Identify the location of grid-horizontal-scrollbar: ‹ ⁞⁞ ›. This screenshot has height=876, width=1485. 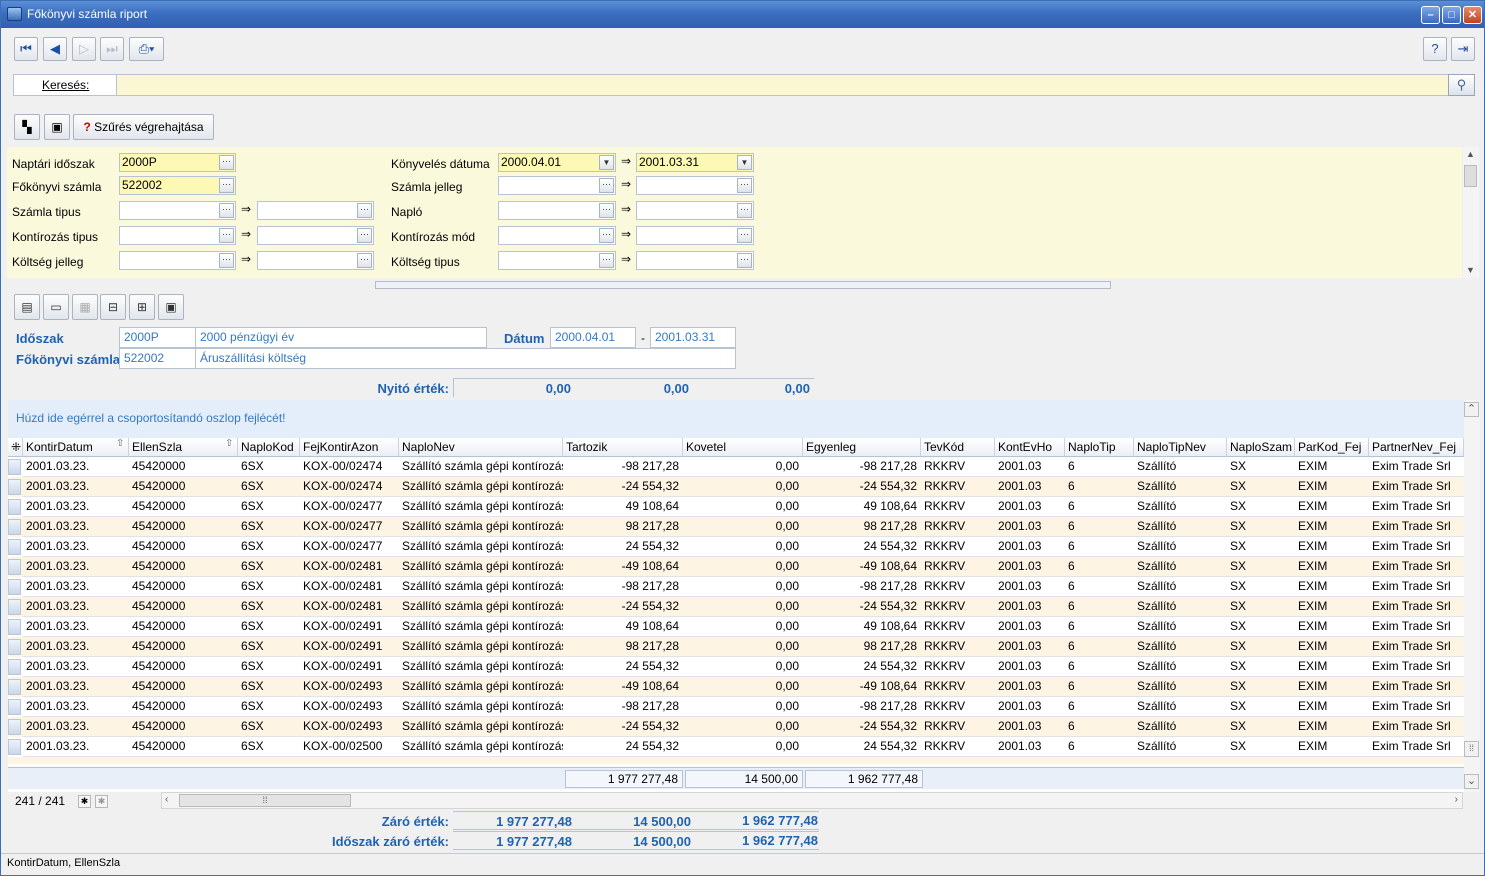
(812, 800).